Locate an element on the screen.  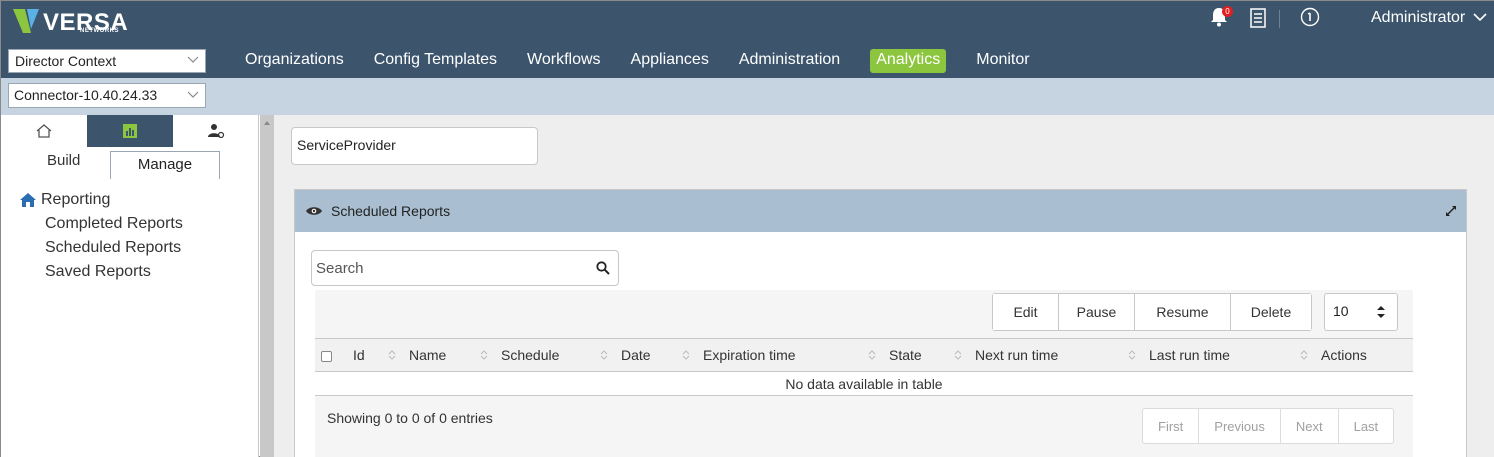
pause-button: Pause is located at coordinates (1097, 312).